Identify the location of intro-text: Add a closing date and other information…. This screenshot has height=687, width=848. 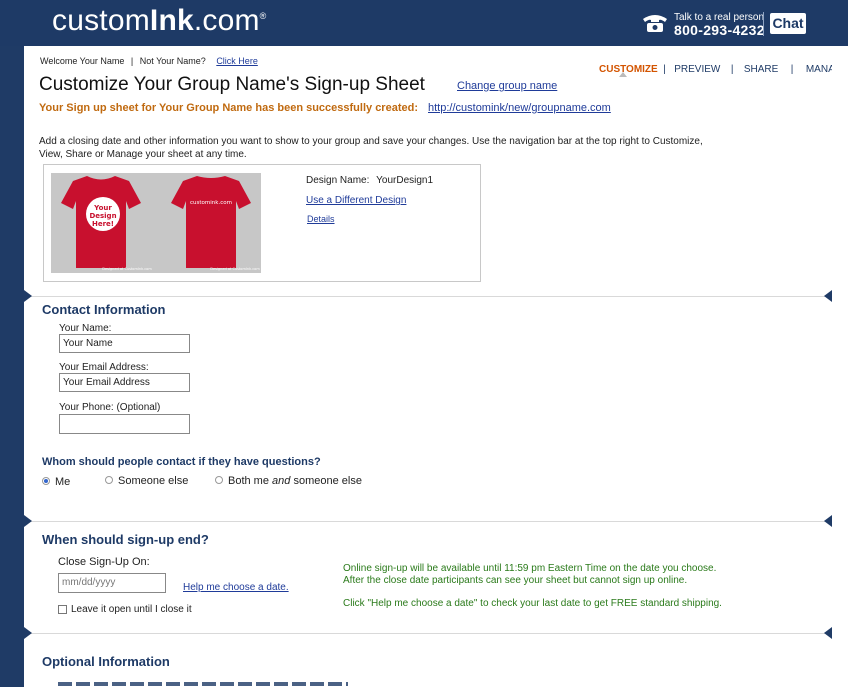
(371, 148).